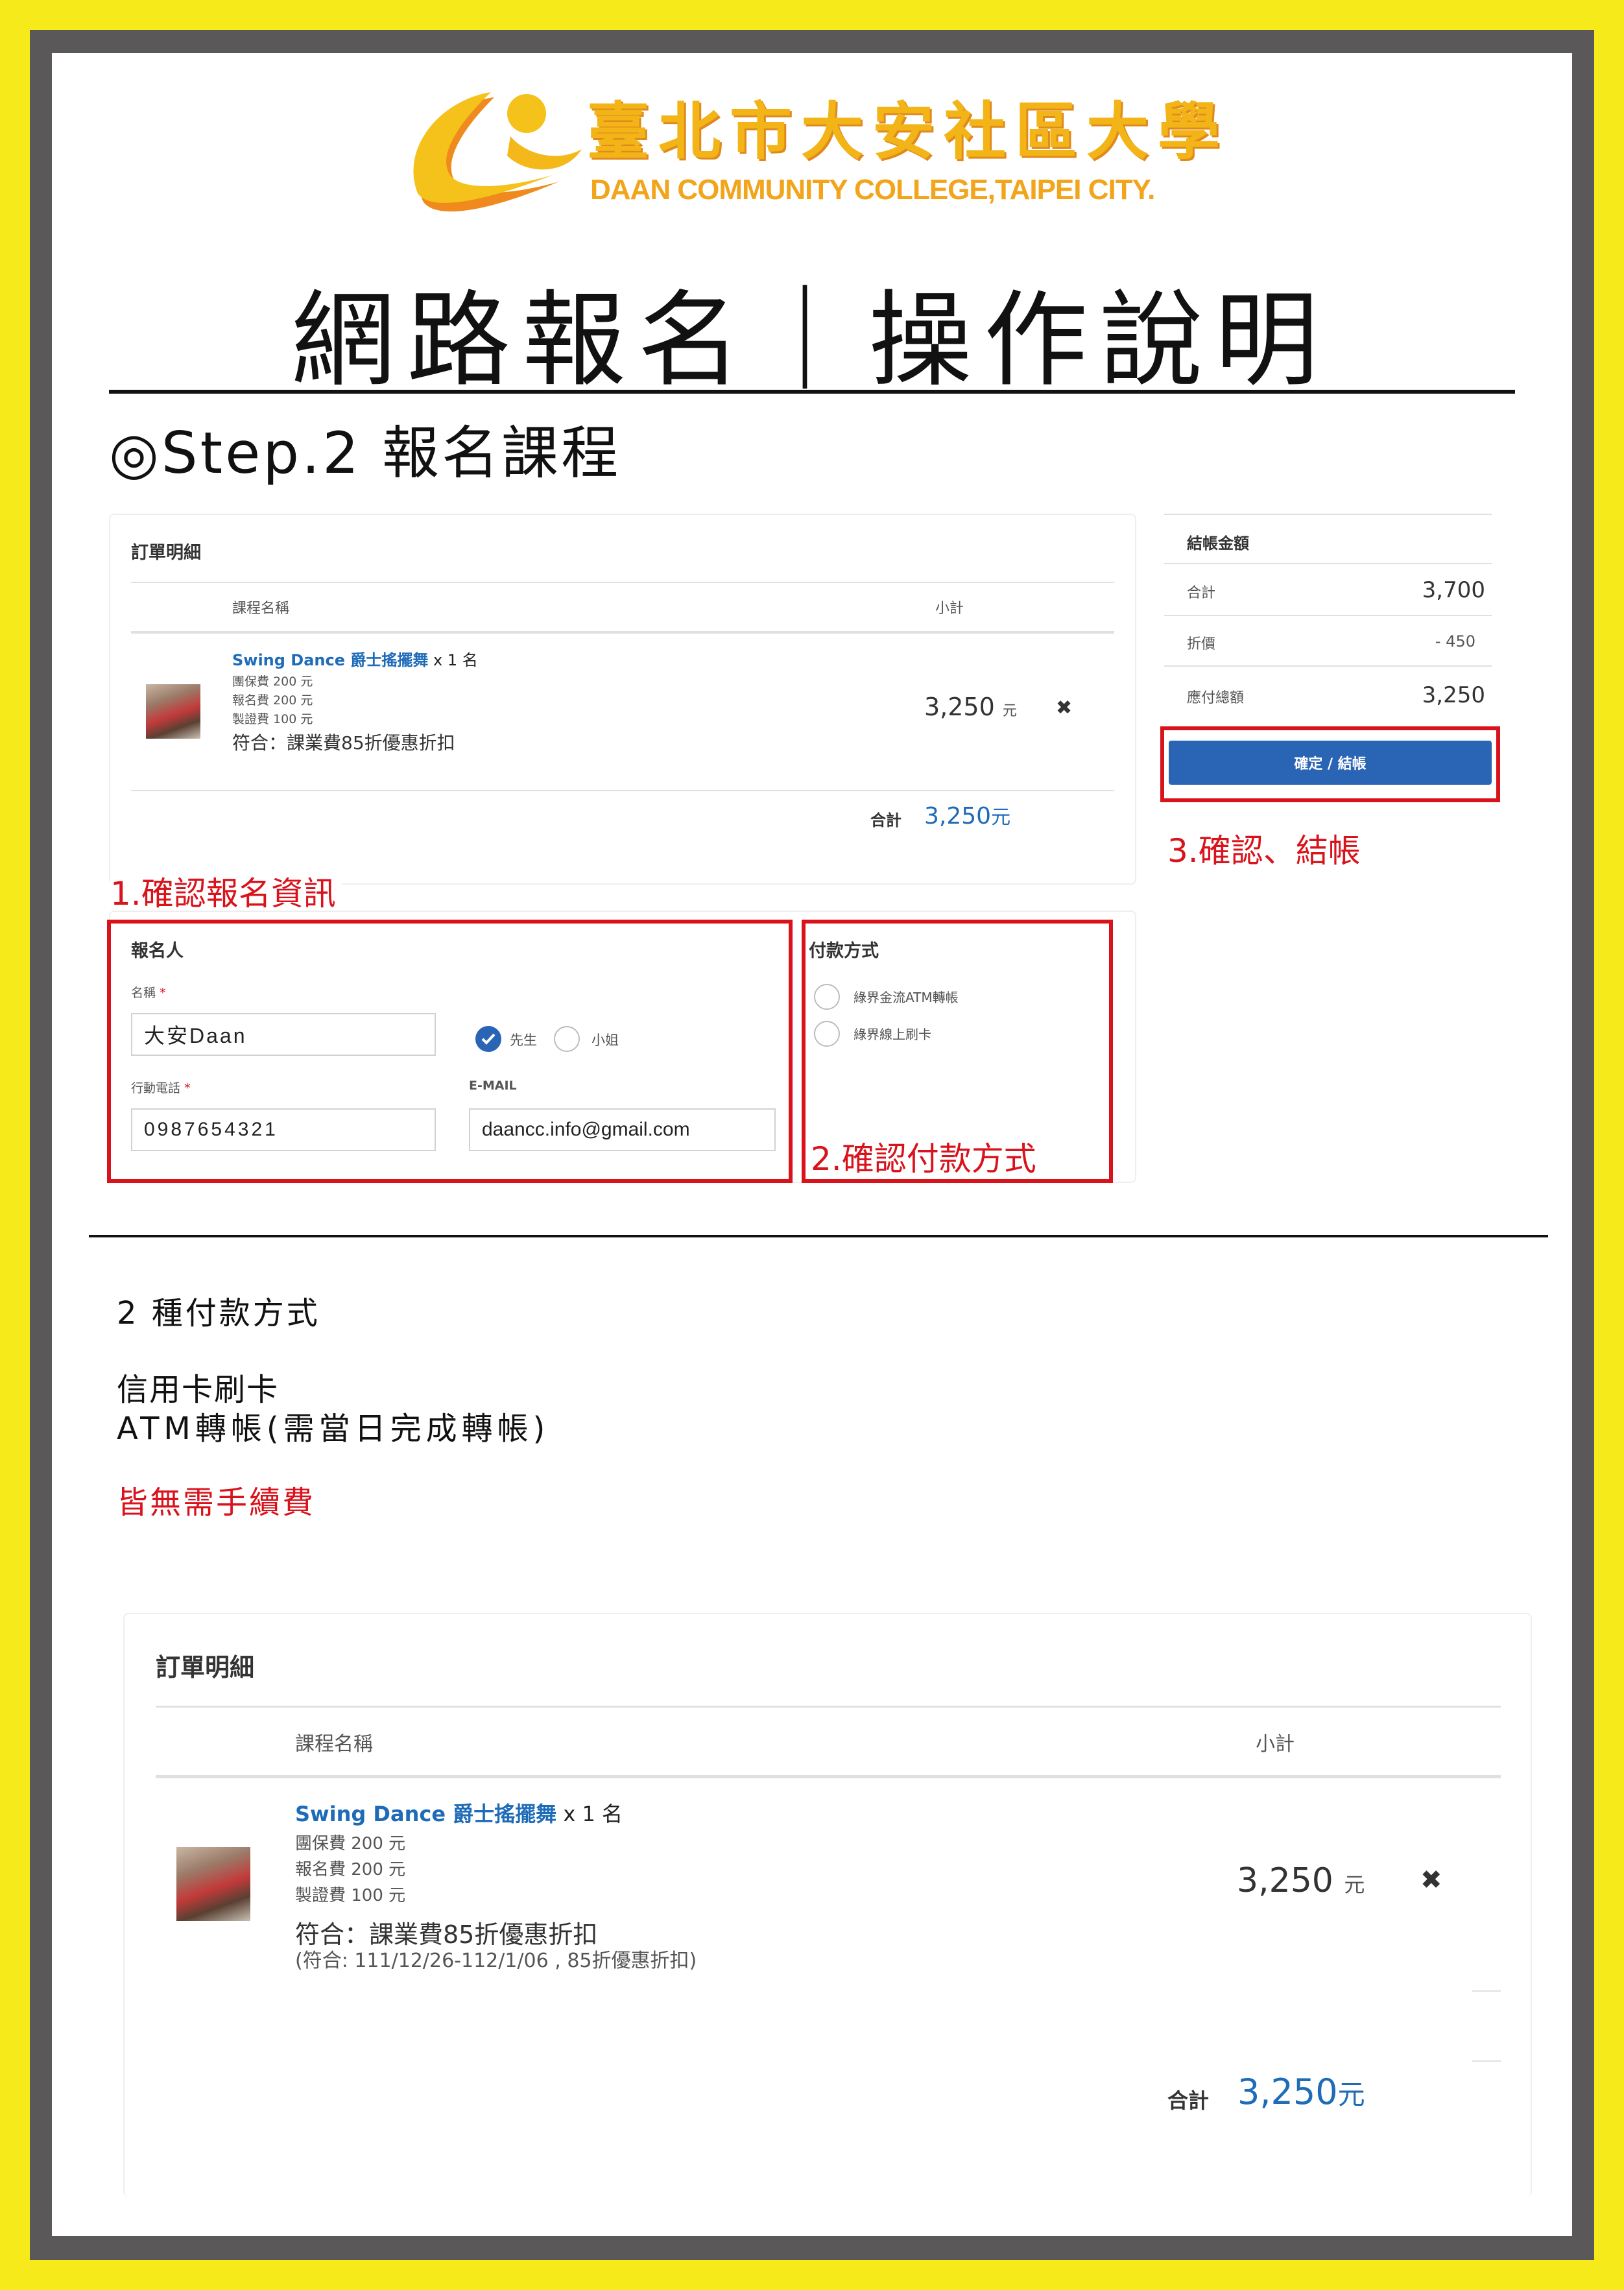  Describe the element at coordinates (567, 1039) in the screenshot. I see `gender-radio-ms` at that location.